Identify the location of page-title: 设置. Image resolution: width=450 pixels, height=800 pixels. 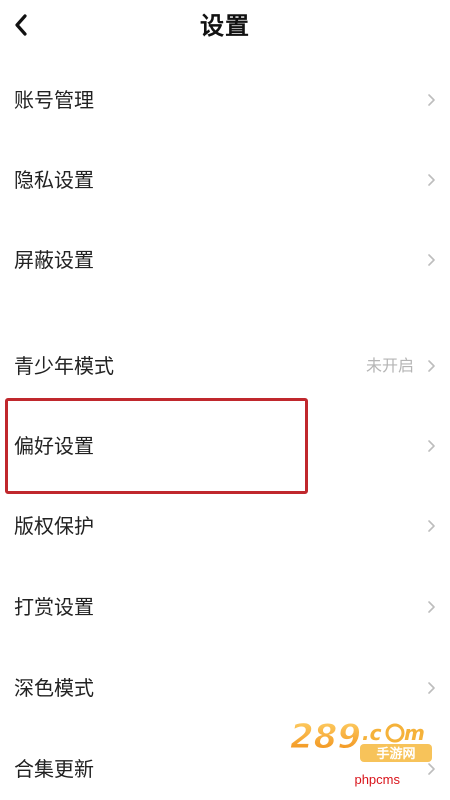
(225, 26).